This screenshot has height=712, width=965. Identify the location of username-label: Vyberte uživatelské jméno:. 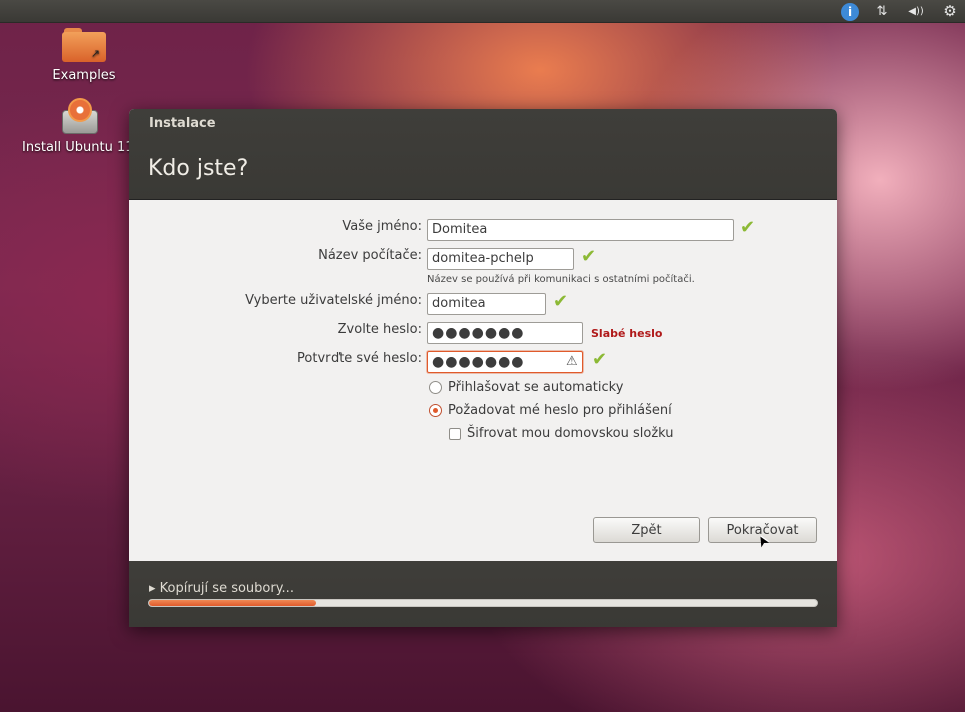
(333, 300).